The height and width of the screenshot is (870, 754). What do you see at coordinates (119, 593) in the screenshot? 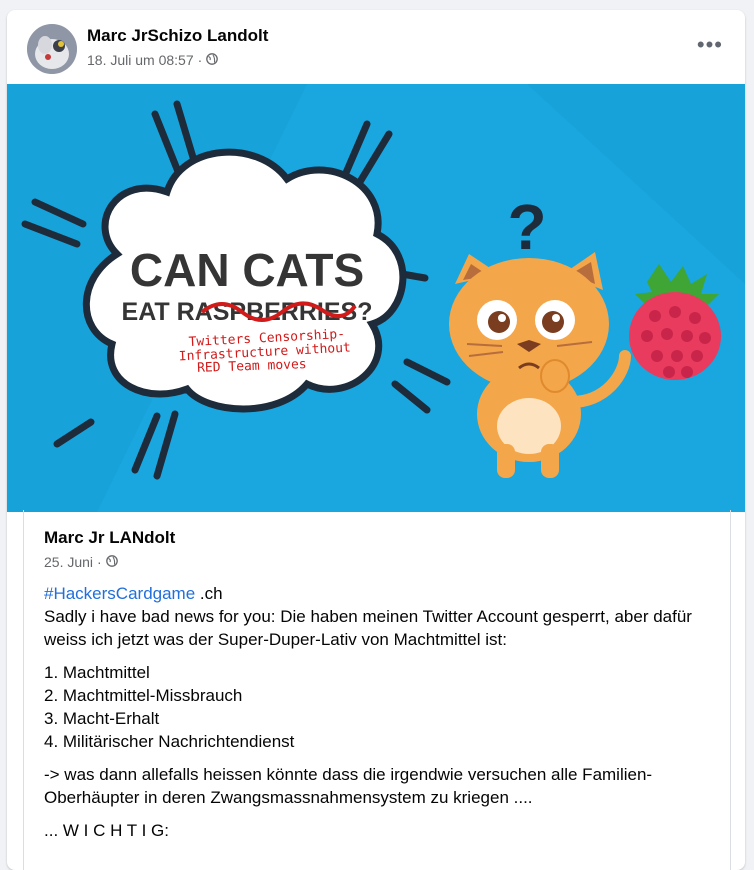
I see `hashtag-link: #HackersCardgame` at bounding box center [119, 593].